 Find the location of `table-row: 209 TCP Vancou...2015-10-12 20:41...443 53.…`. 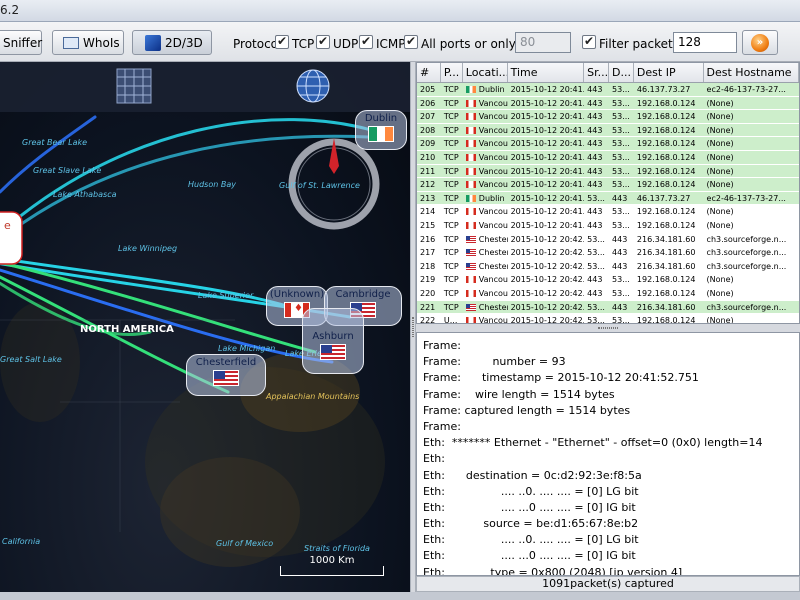

table-row: 209 TCP Vancou...2015-10-12 20:41...443 53.… is located at coordinates (608, 144).